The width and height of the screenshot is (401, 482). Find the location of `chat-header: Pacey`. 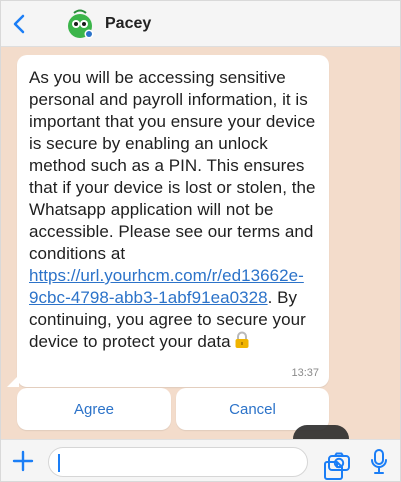

chat-header: Pacey is located at coordinates (200, 24).